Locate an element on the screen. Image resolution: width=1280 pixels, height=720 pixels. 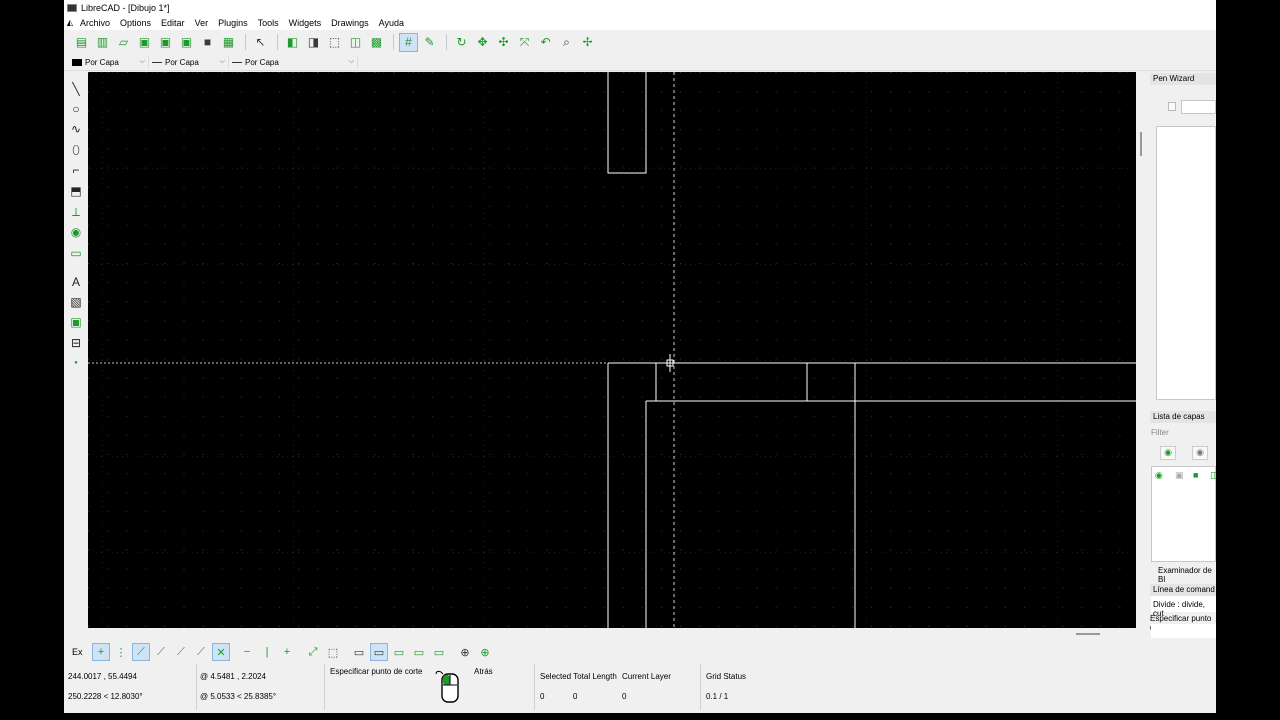
select-pointer-icon: ↖ is located at coordinates (260, 42).